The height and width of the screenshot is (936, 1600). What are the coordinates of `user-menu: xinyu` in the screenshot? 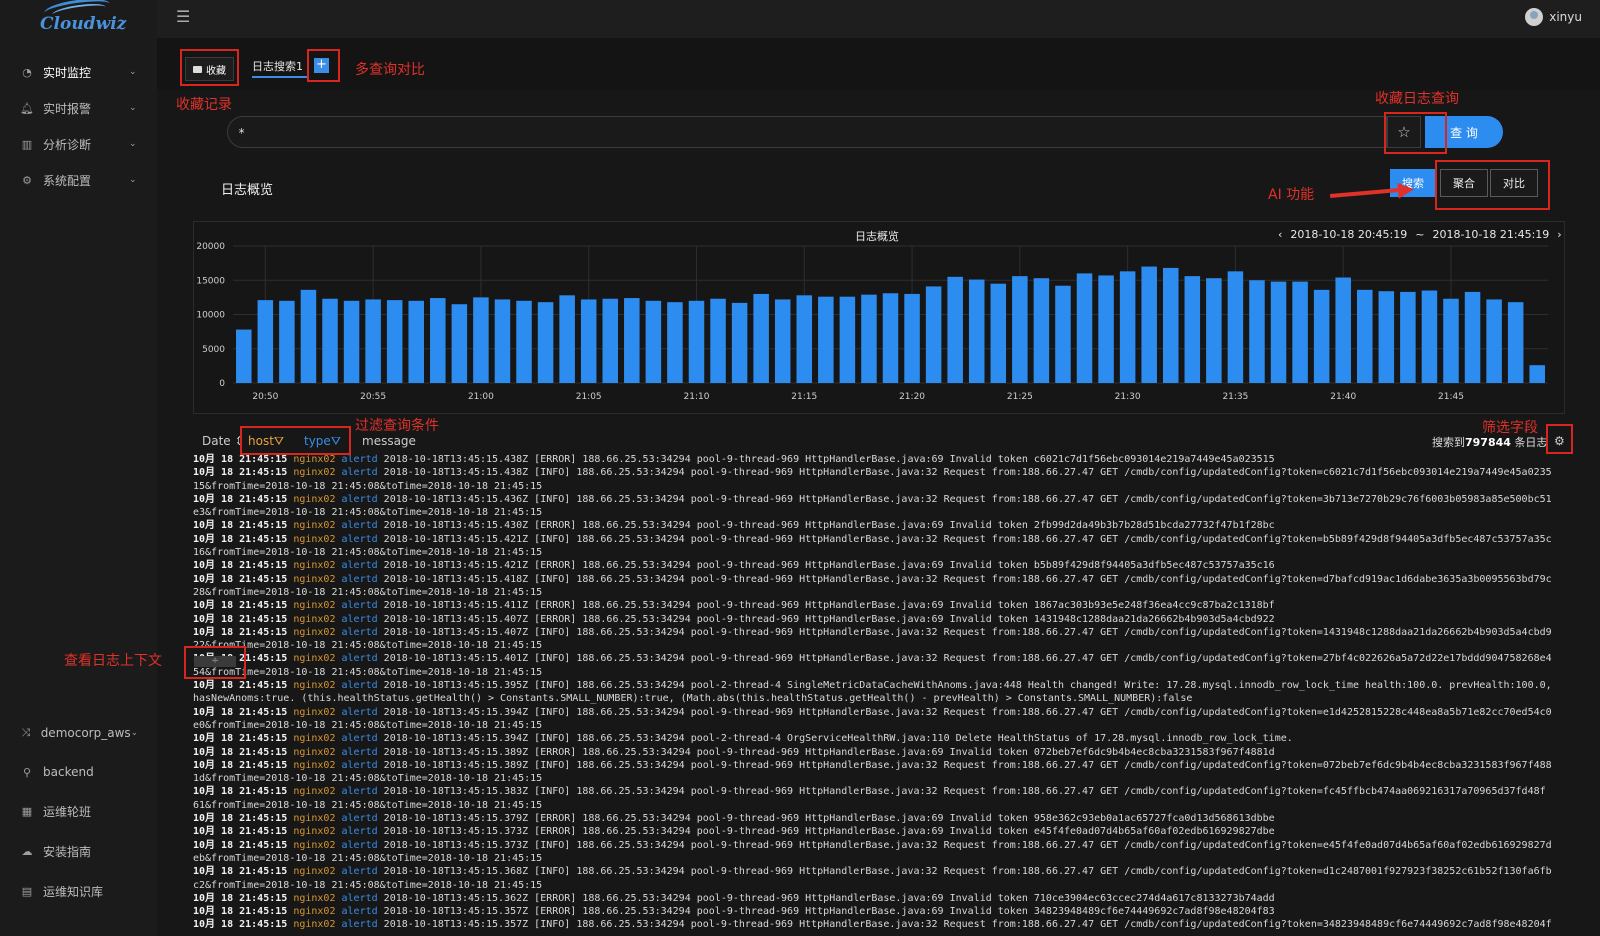 It's located at (1553, 17).